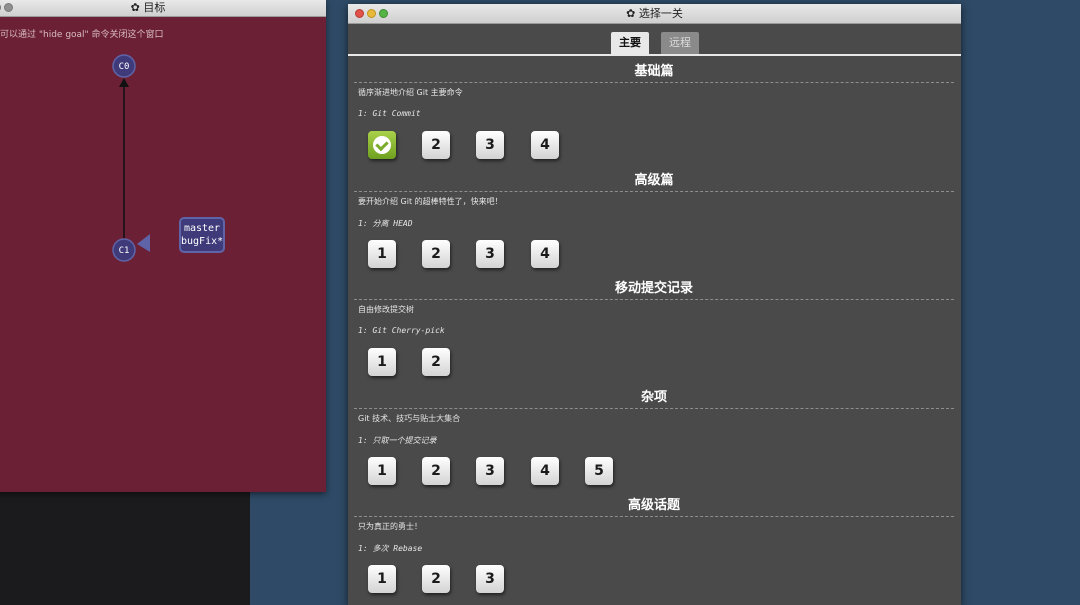 The image size is (1080, 605). What do you see at coordinates (599, 471) in the screenshot?
I see `level-button-5: 5` at bounding box center [599, 471].